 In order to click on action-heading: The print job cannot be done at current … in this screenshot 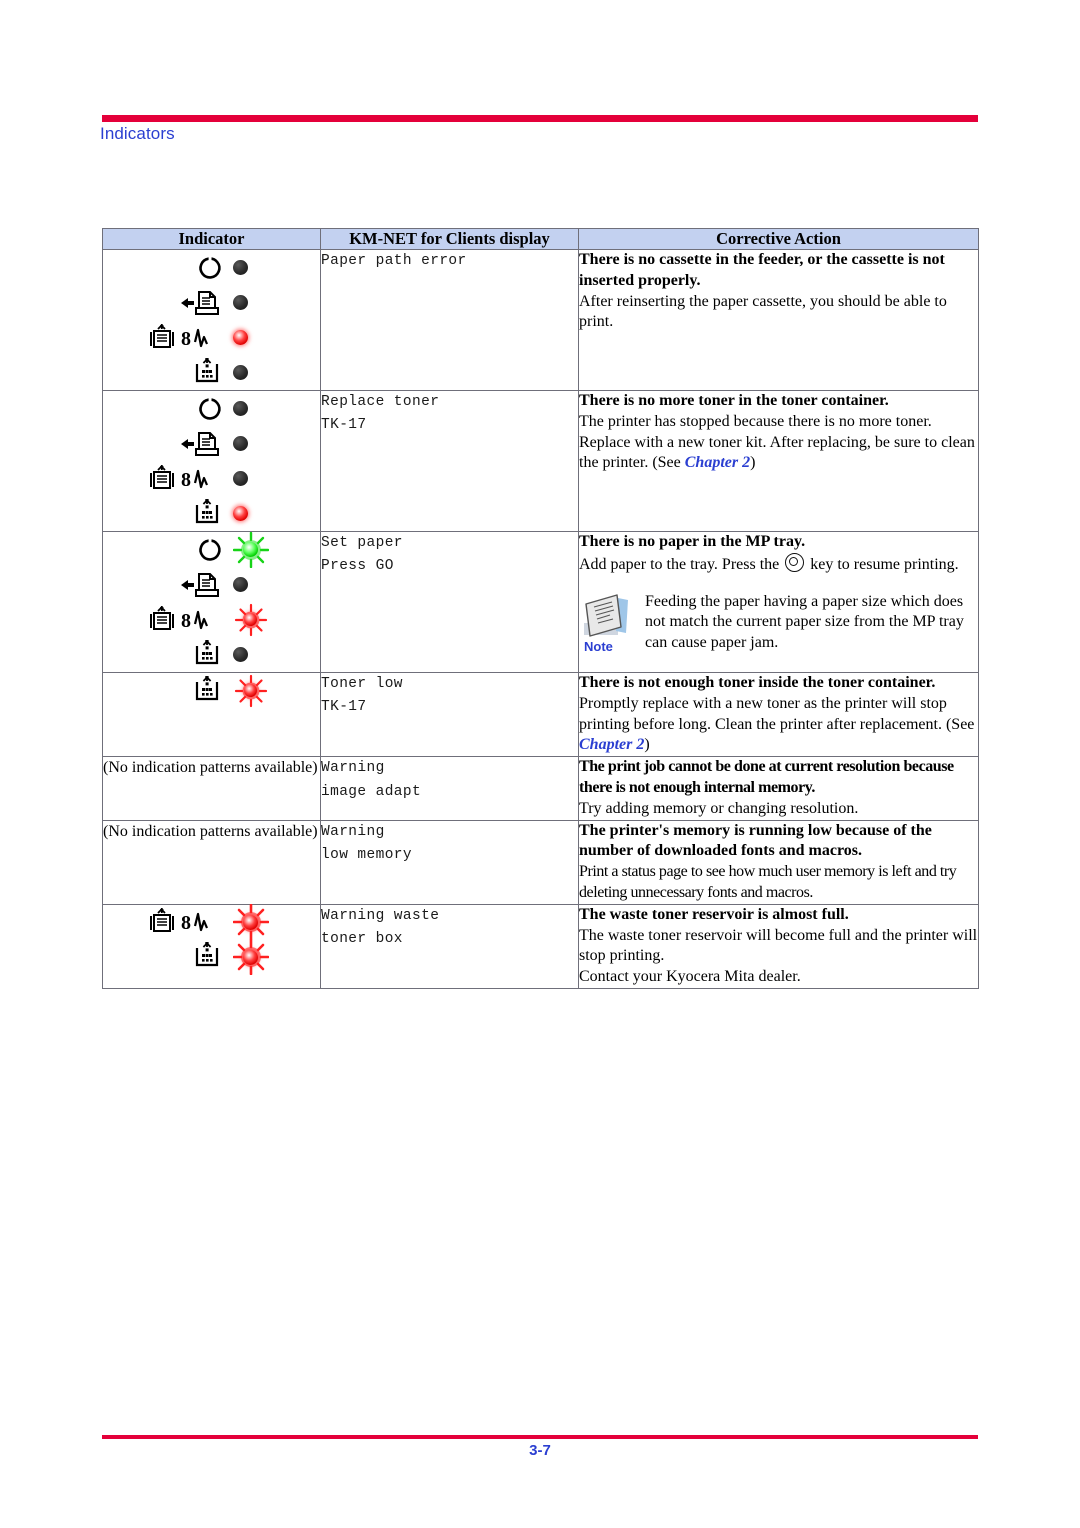, I will do `click(766, 777)`.